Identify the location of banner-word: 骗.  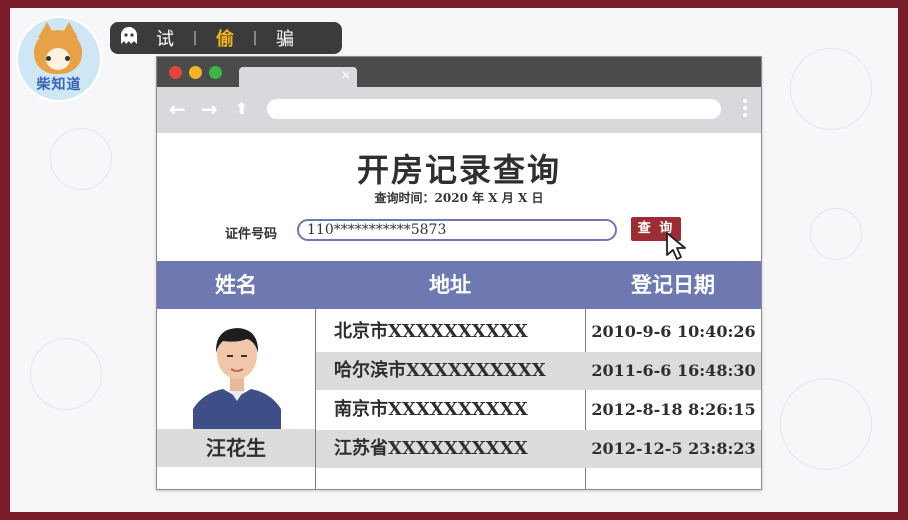
(285, 39).